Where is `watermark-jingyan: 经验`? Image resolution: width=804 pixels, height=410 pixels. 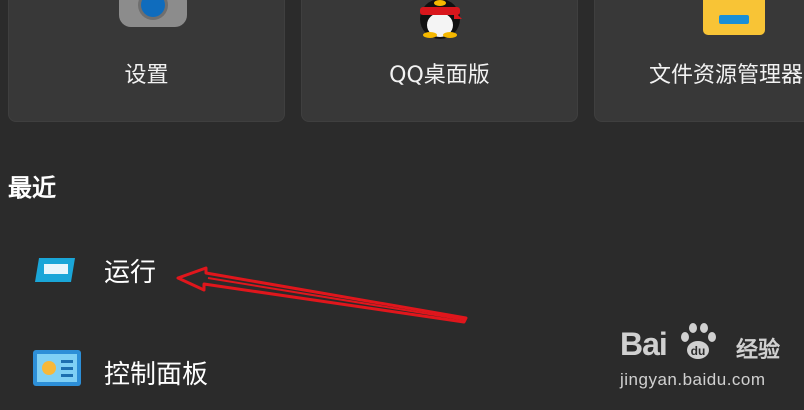 watermark-jingyan: 经验 is located at coordinates (758, 350).